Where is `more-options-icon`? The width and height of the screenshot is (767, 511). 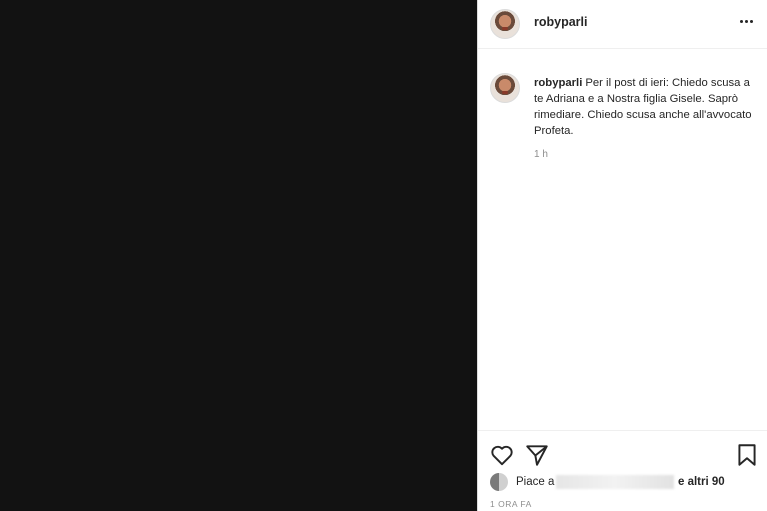
more-options-icon is located at coordinates (746, 21).